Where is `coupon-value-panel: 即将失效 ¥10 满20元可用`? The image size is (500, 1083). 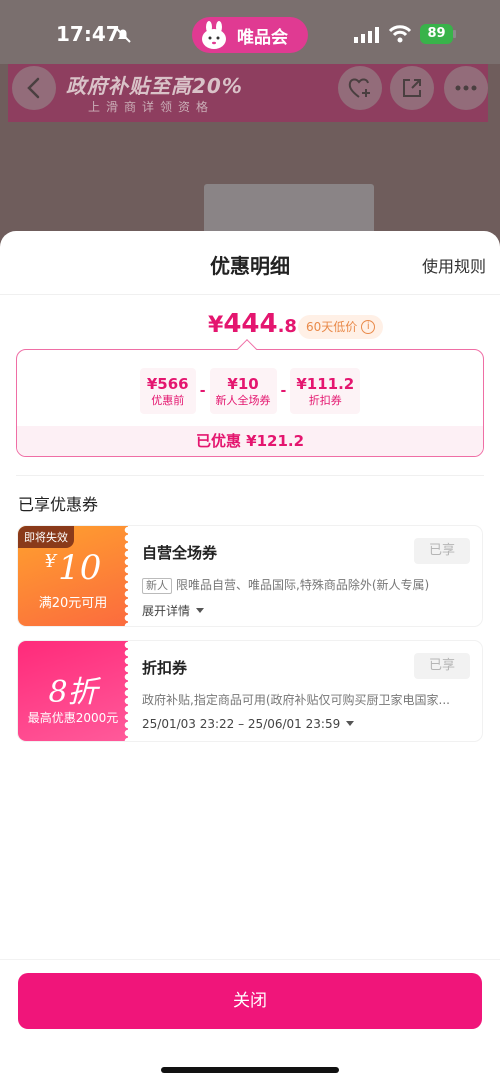
coupon-value-panel: 即将失效 ¥10 满20元可用 is located at coordinates (75, 576).